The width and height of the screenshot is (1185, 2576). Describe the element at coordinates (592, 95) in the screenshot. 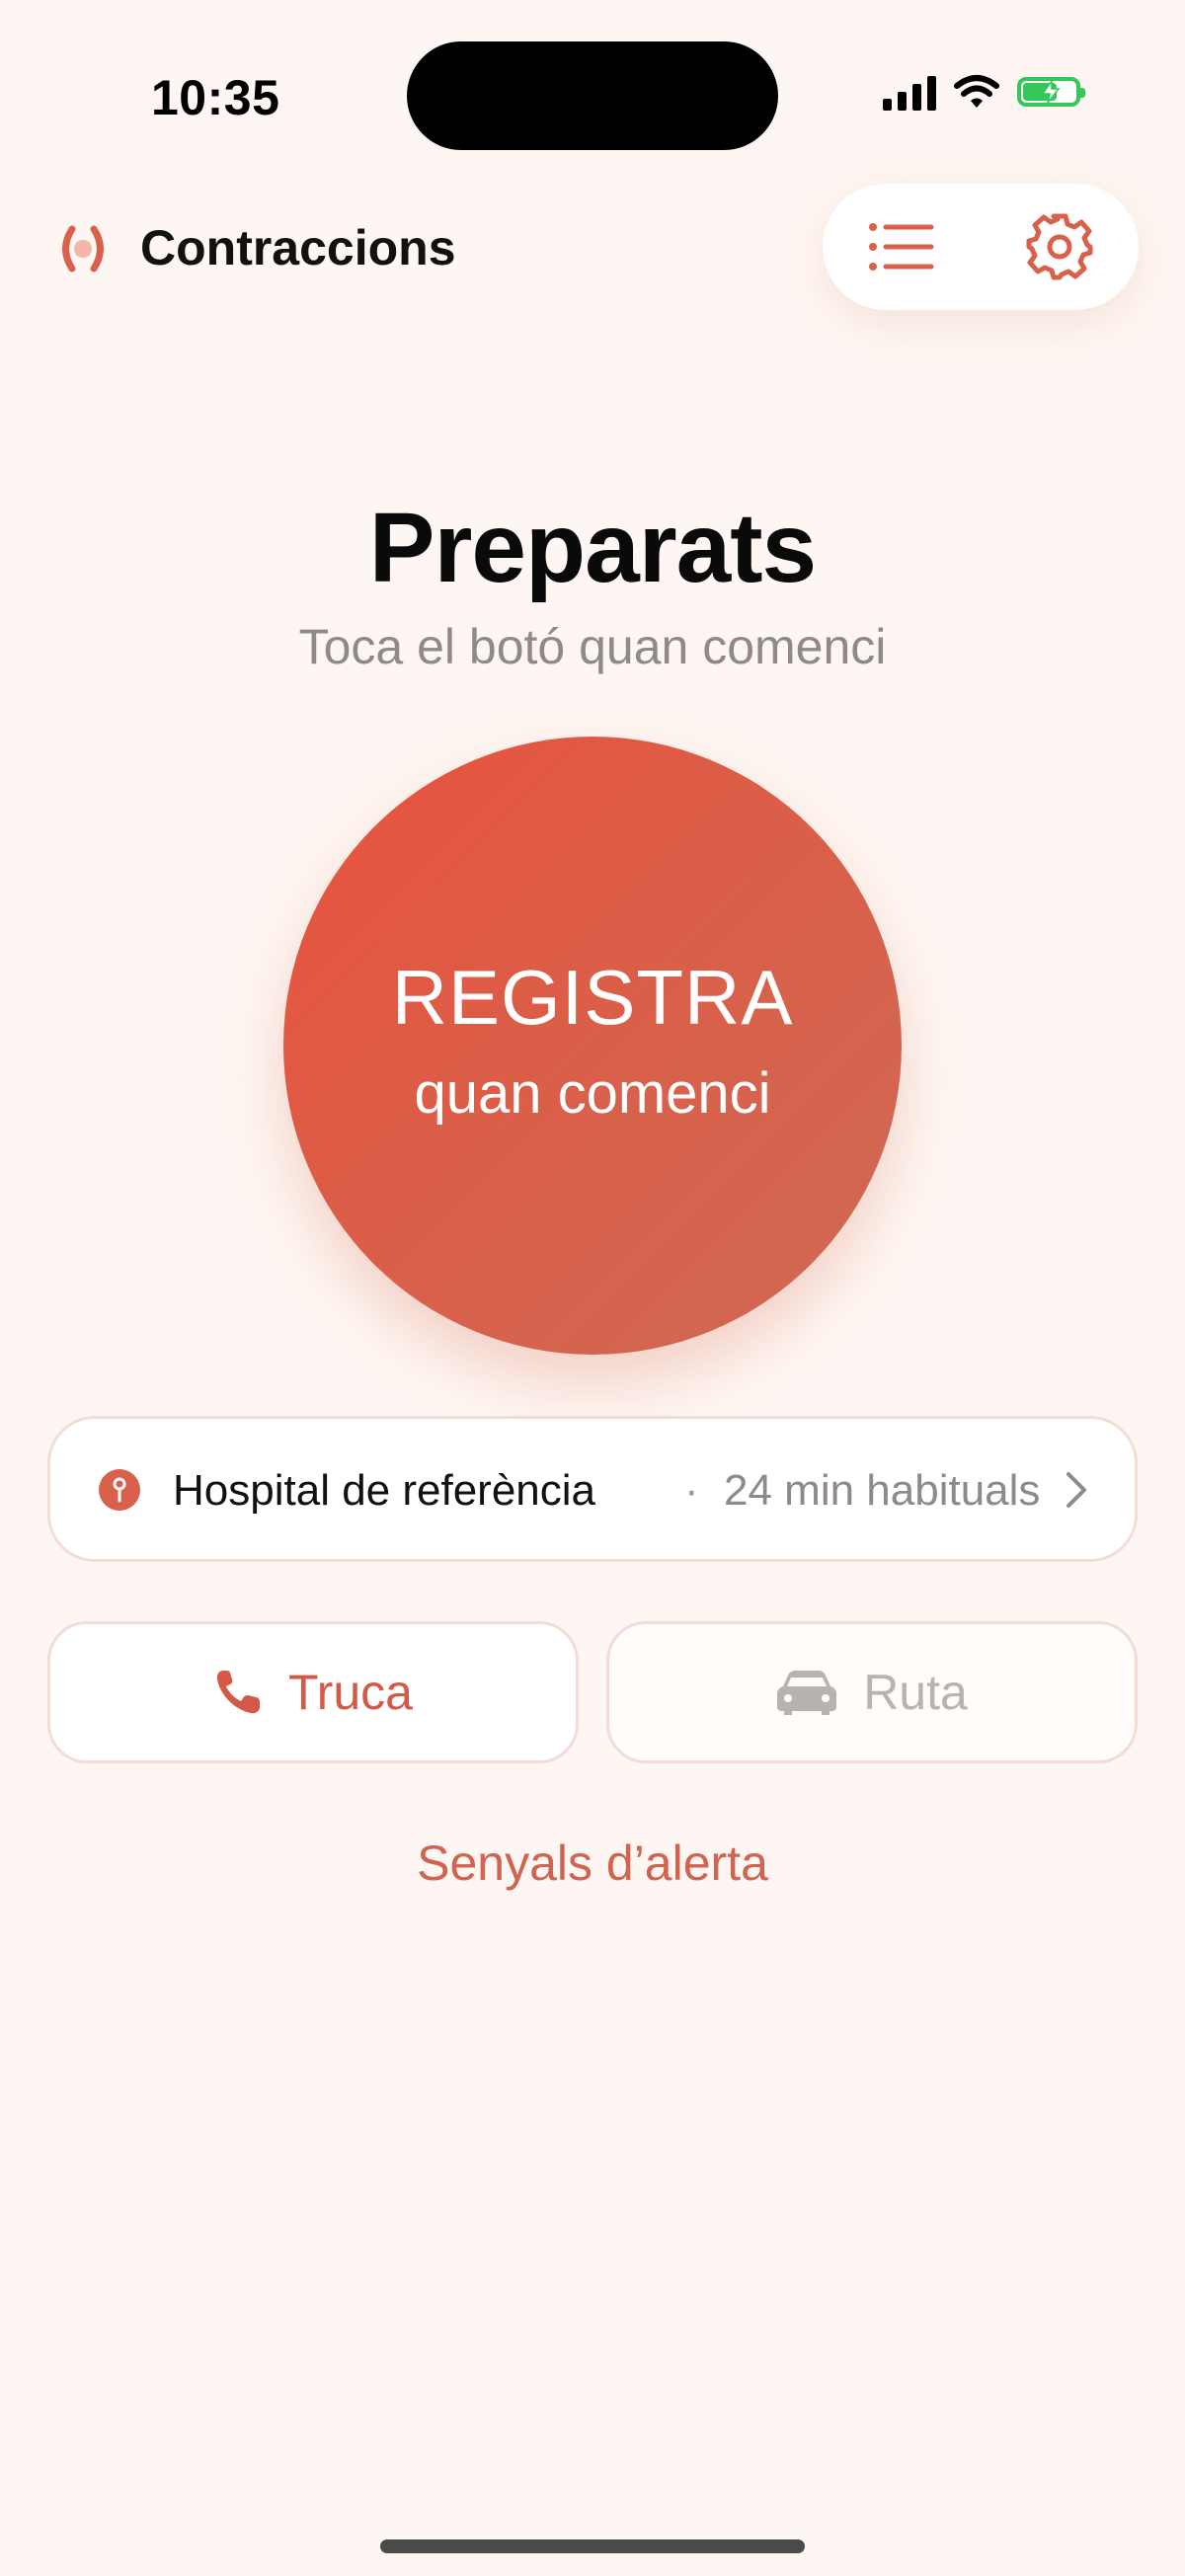

I see `dynamic-island` at that location.